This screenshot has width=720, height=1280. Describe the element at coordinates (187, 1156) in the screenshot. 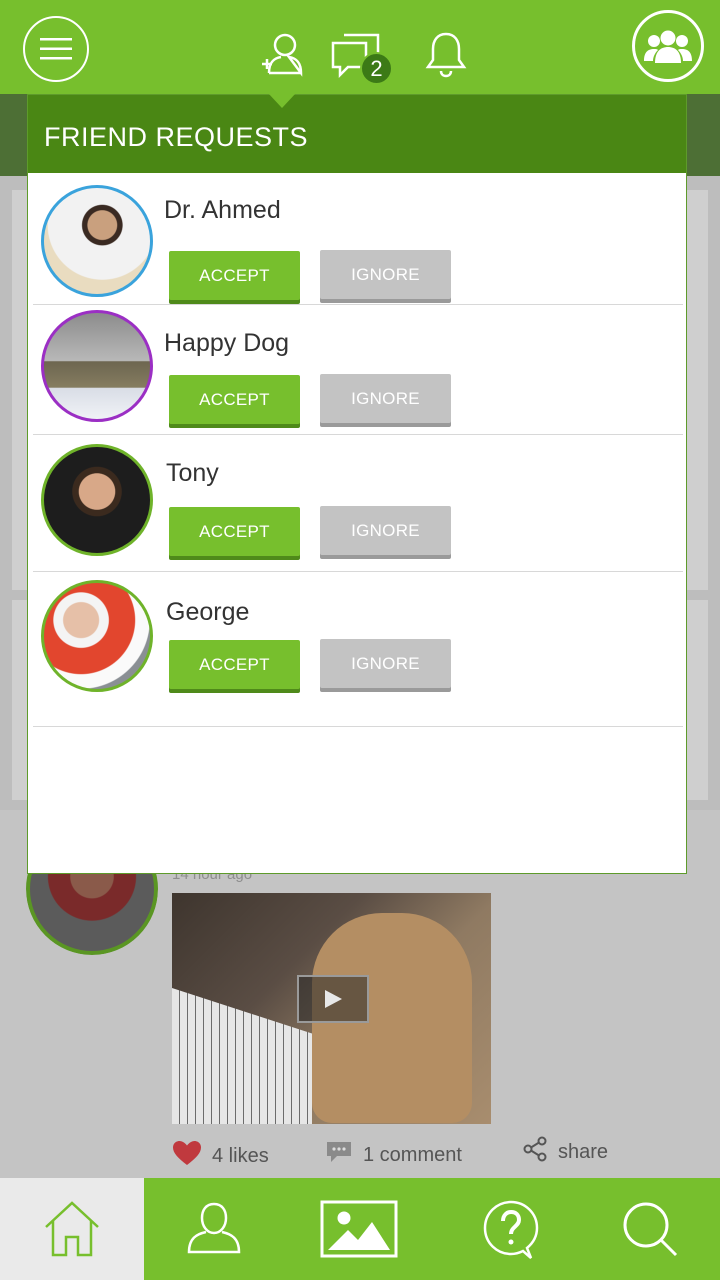

I see `heart-icon` at that location.